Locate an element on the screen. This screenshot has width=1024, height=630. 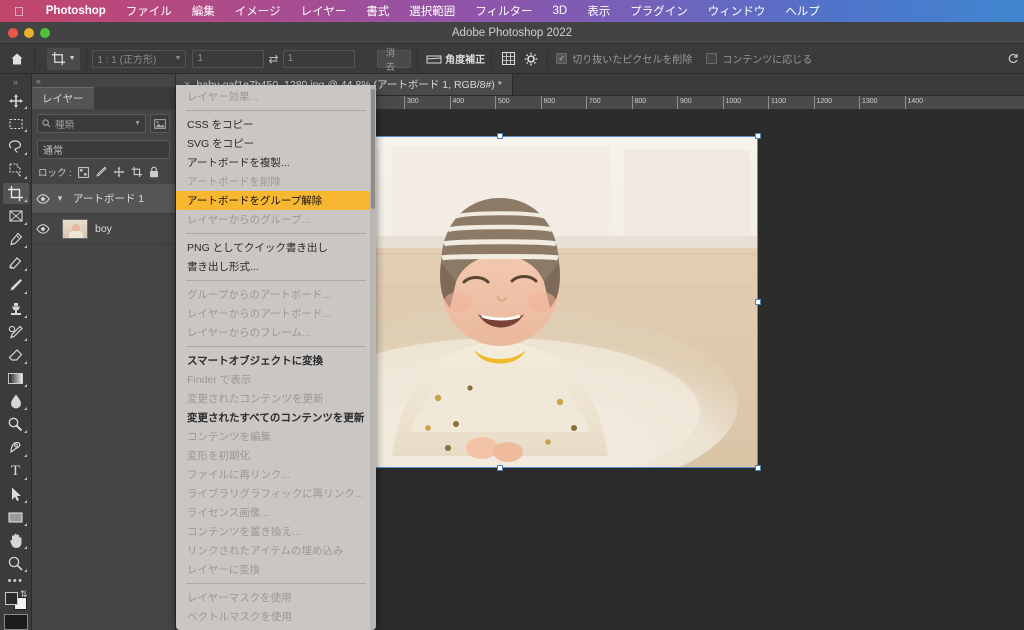
double-chevron-left-icon: « is located at coordinates (103, 80).